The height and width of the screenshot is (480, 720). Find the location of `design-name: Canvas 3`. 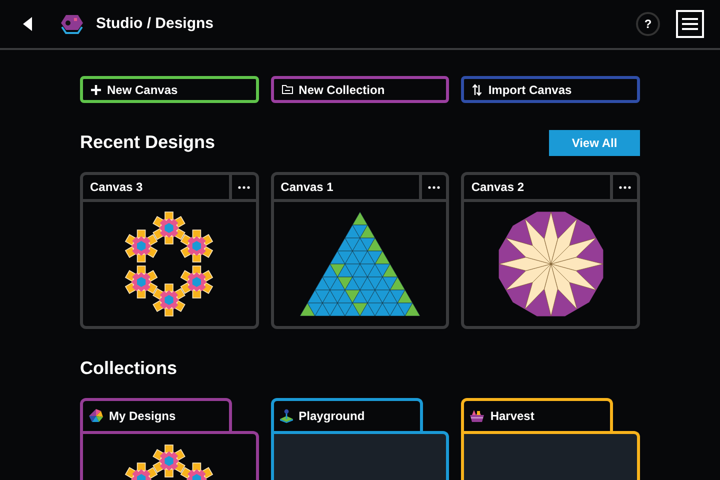

design-name: Canvas 3 is located at coordinates (157, 187).